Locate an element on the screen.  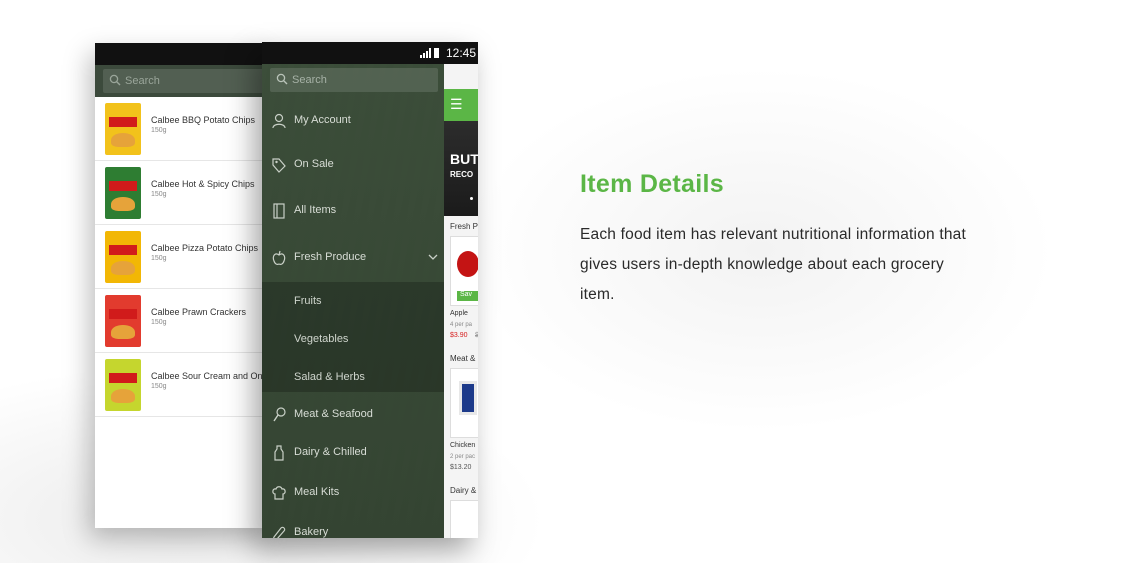
menu-label: Meal Kits is located at coordinates (317, 492).